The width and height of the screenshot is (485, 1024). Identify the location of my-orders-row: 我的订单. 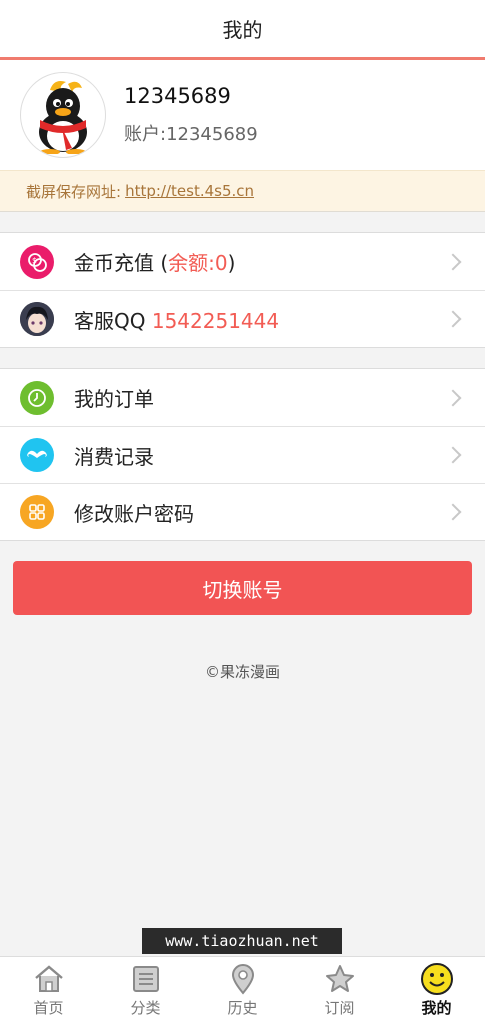
(242, 397).